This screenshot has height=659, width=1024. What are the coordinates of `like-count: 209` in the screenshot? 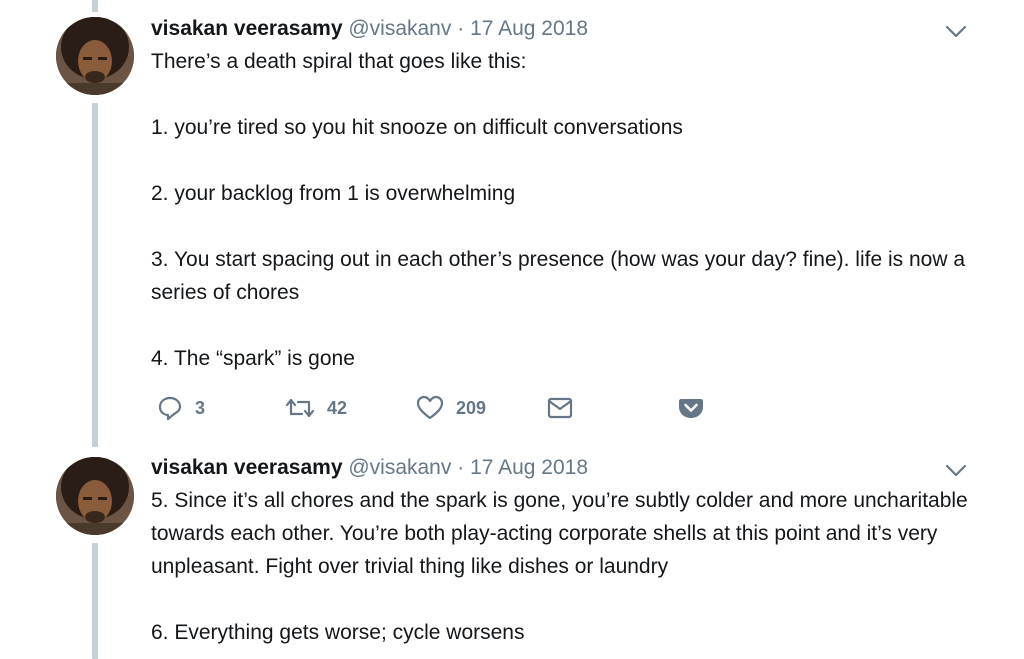 It's located at (471, 407).